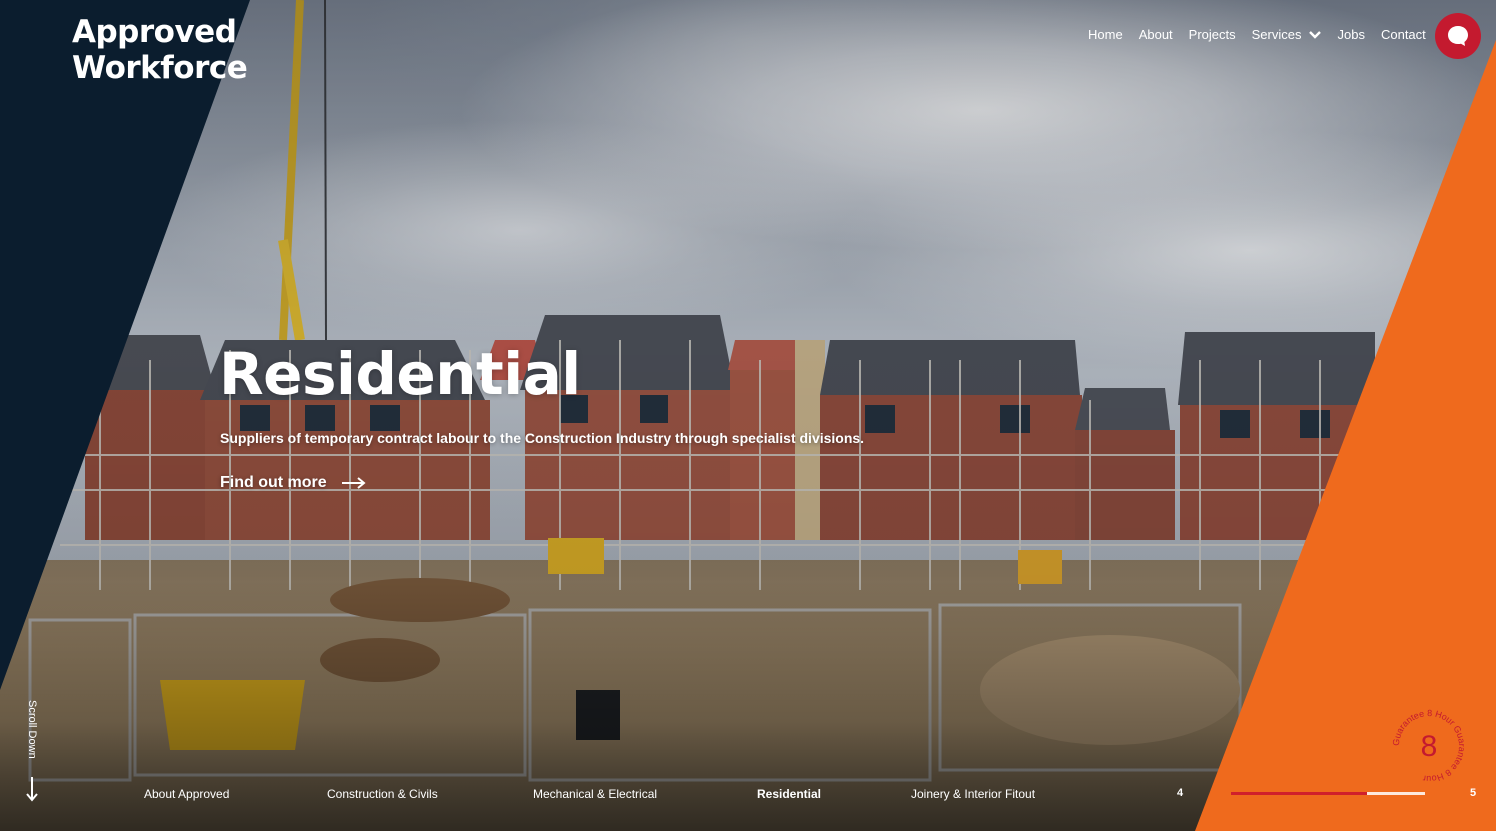 This screenshot has height=831, width=1496. I want to click on slide-progress-fill, so click(1299, 793).